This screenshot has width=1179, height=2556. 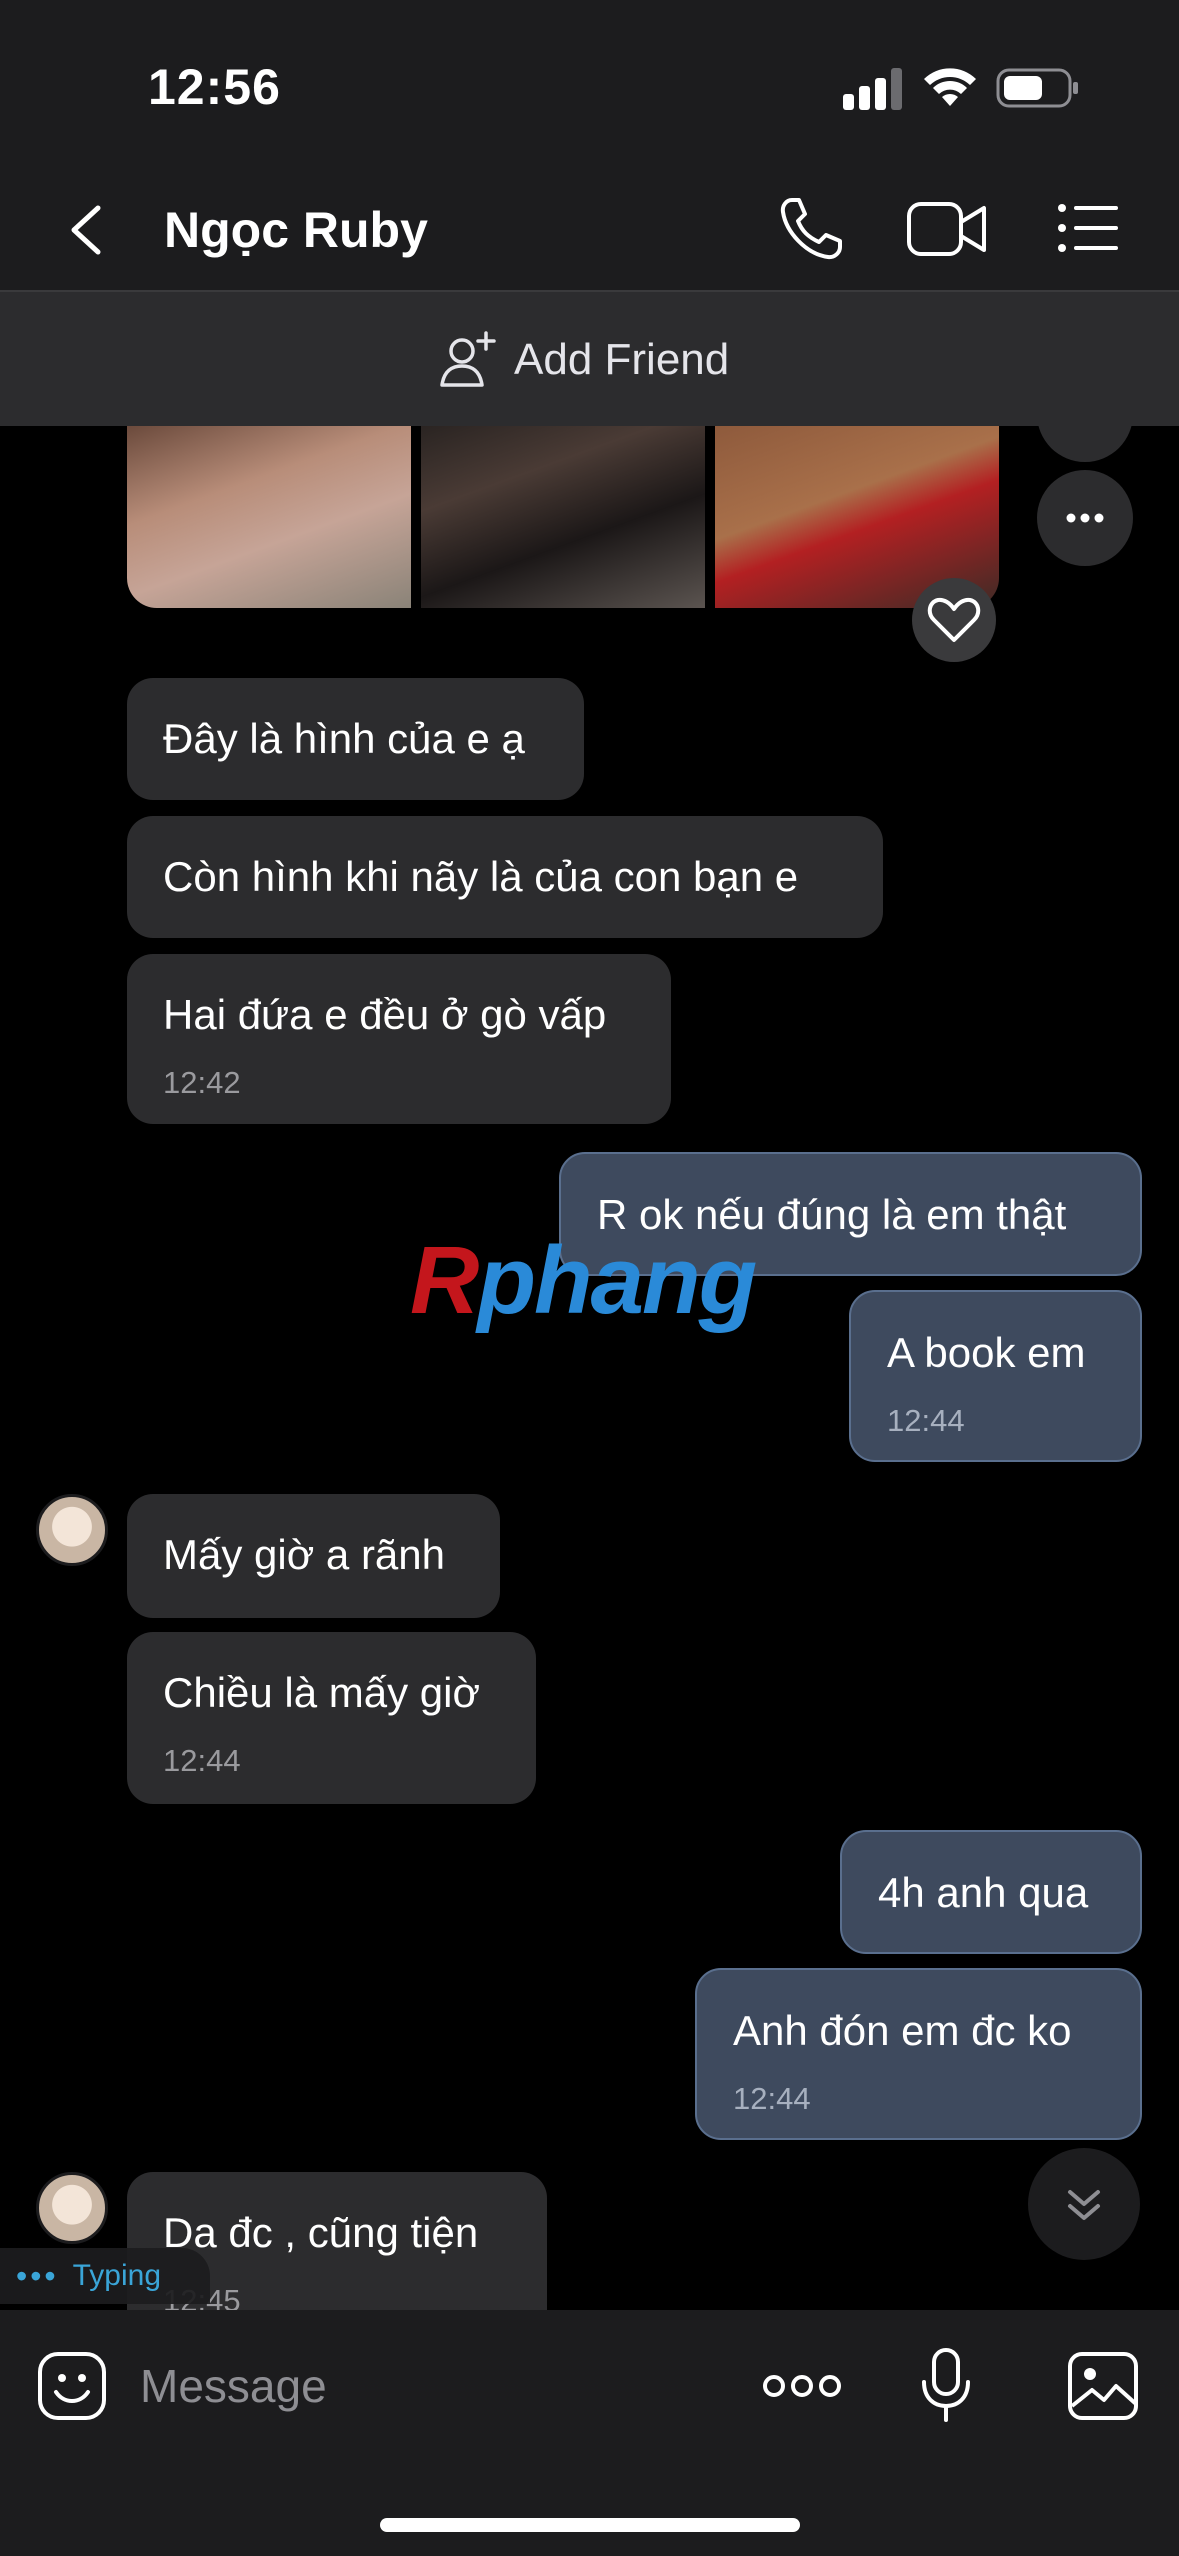 What do you see at coordinates (995, 1376) in the screenshot?
I see `message-bubble-outgoing: A book em 12:44` at bounding box center [995, 1376].